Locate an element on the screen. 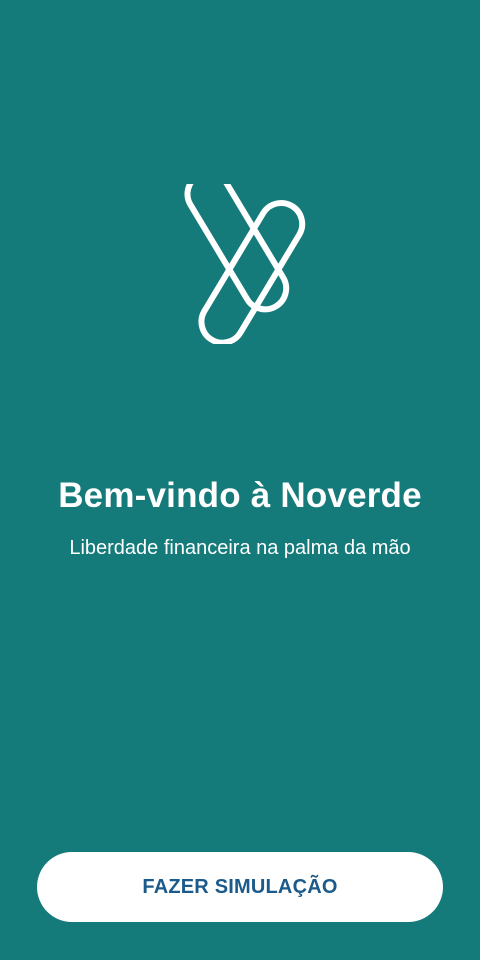  welcome-title: Bem-vindo à Noverde is located at coordinates (240, 495).